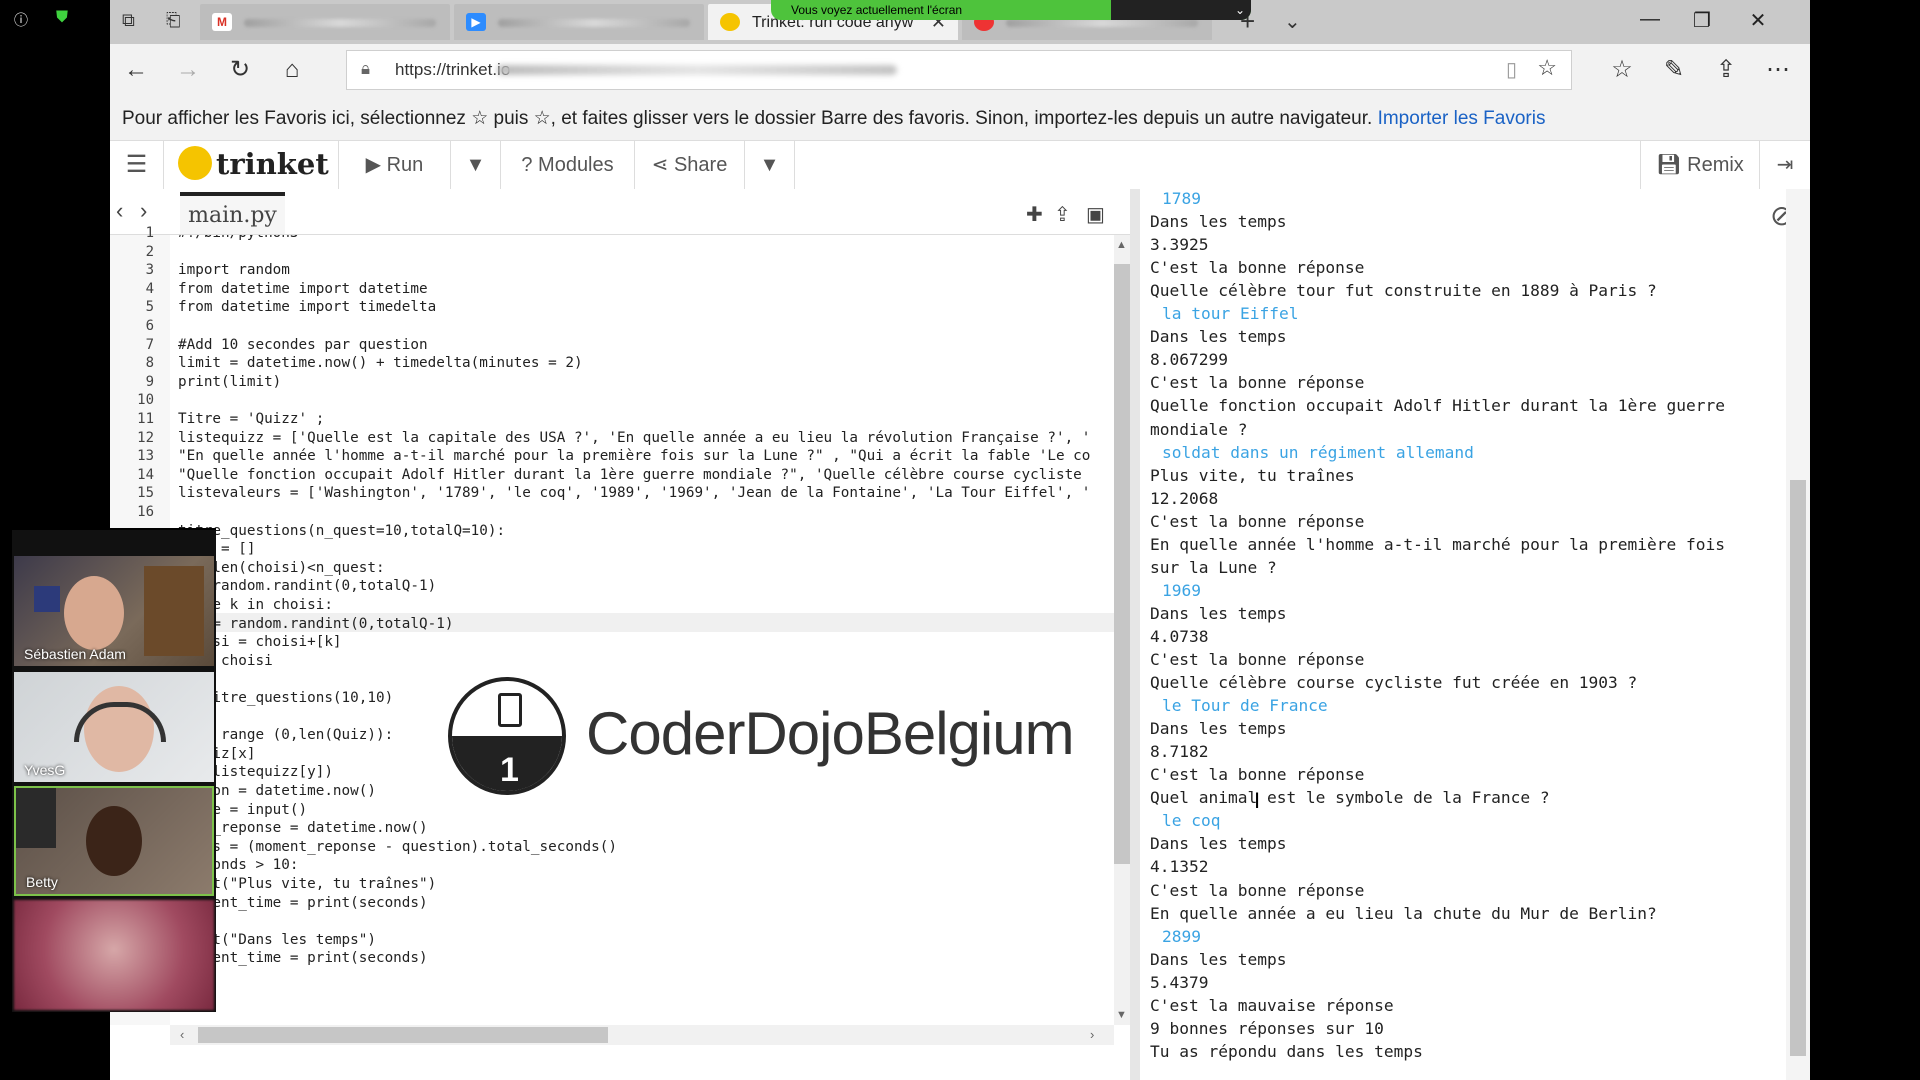 Image resolution: width=1920 pixels, height=1080 pixels. I want to click on code-line: import random, so click(234, 270).